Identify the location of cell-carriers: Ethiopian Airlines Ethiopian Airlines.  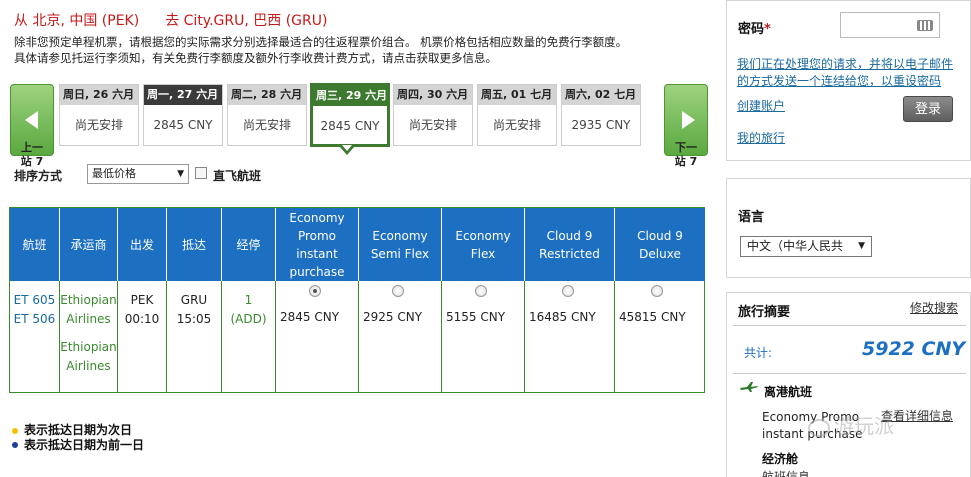
(89, 337).